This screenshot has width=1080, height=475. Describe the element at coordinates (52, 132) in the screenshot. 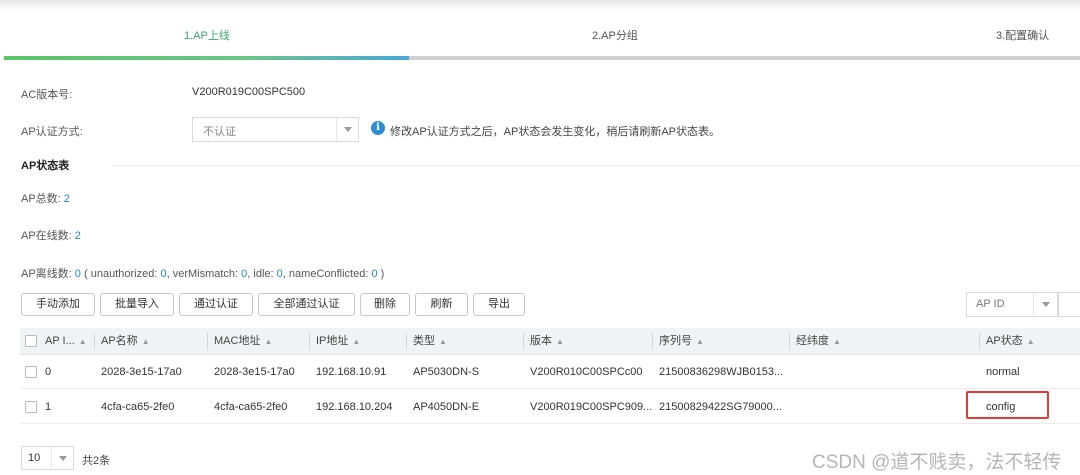

I see `auth-mode-label: AP认证方式:` at that location.